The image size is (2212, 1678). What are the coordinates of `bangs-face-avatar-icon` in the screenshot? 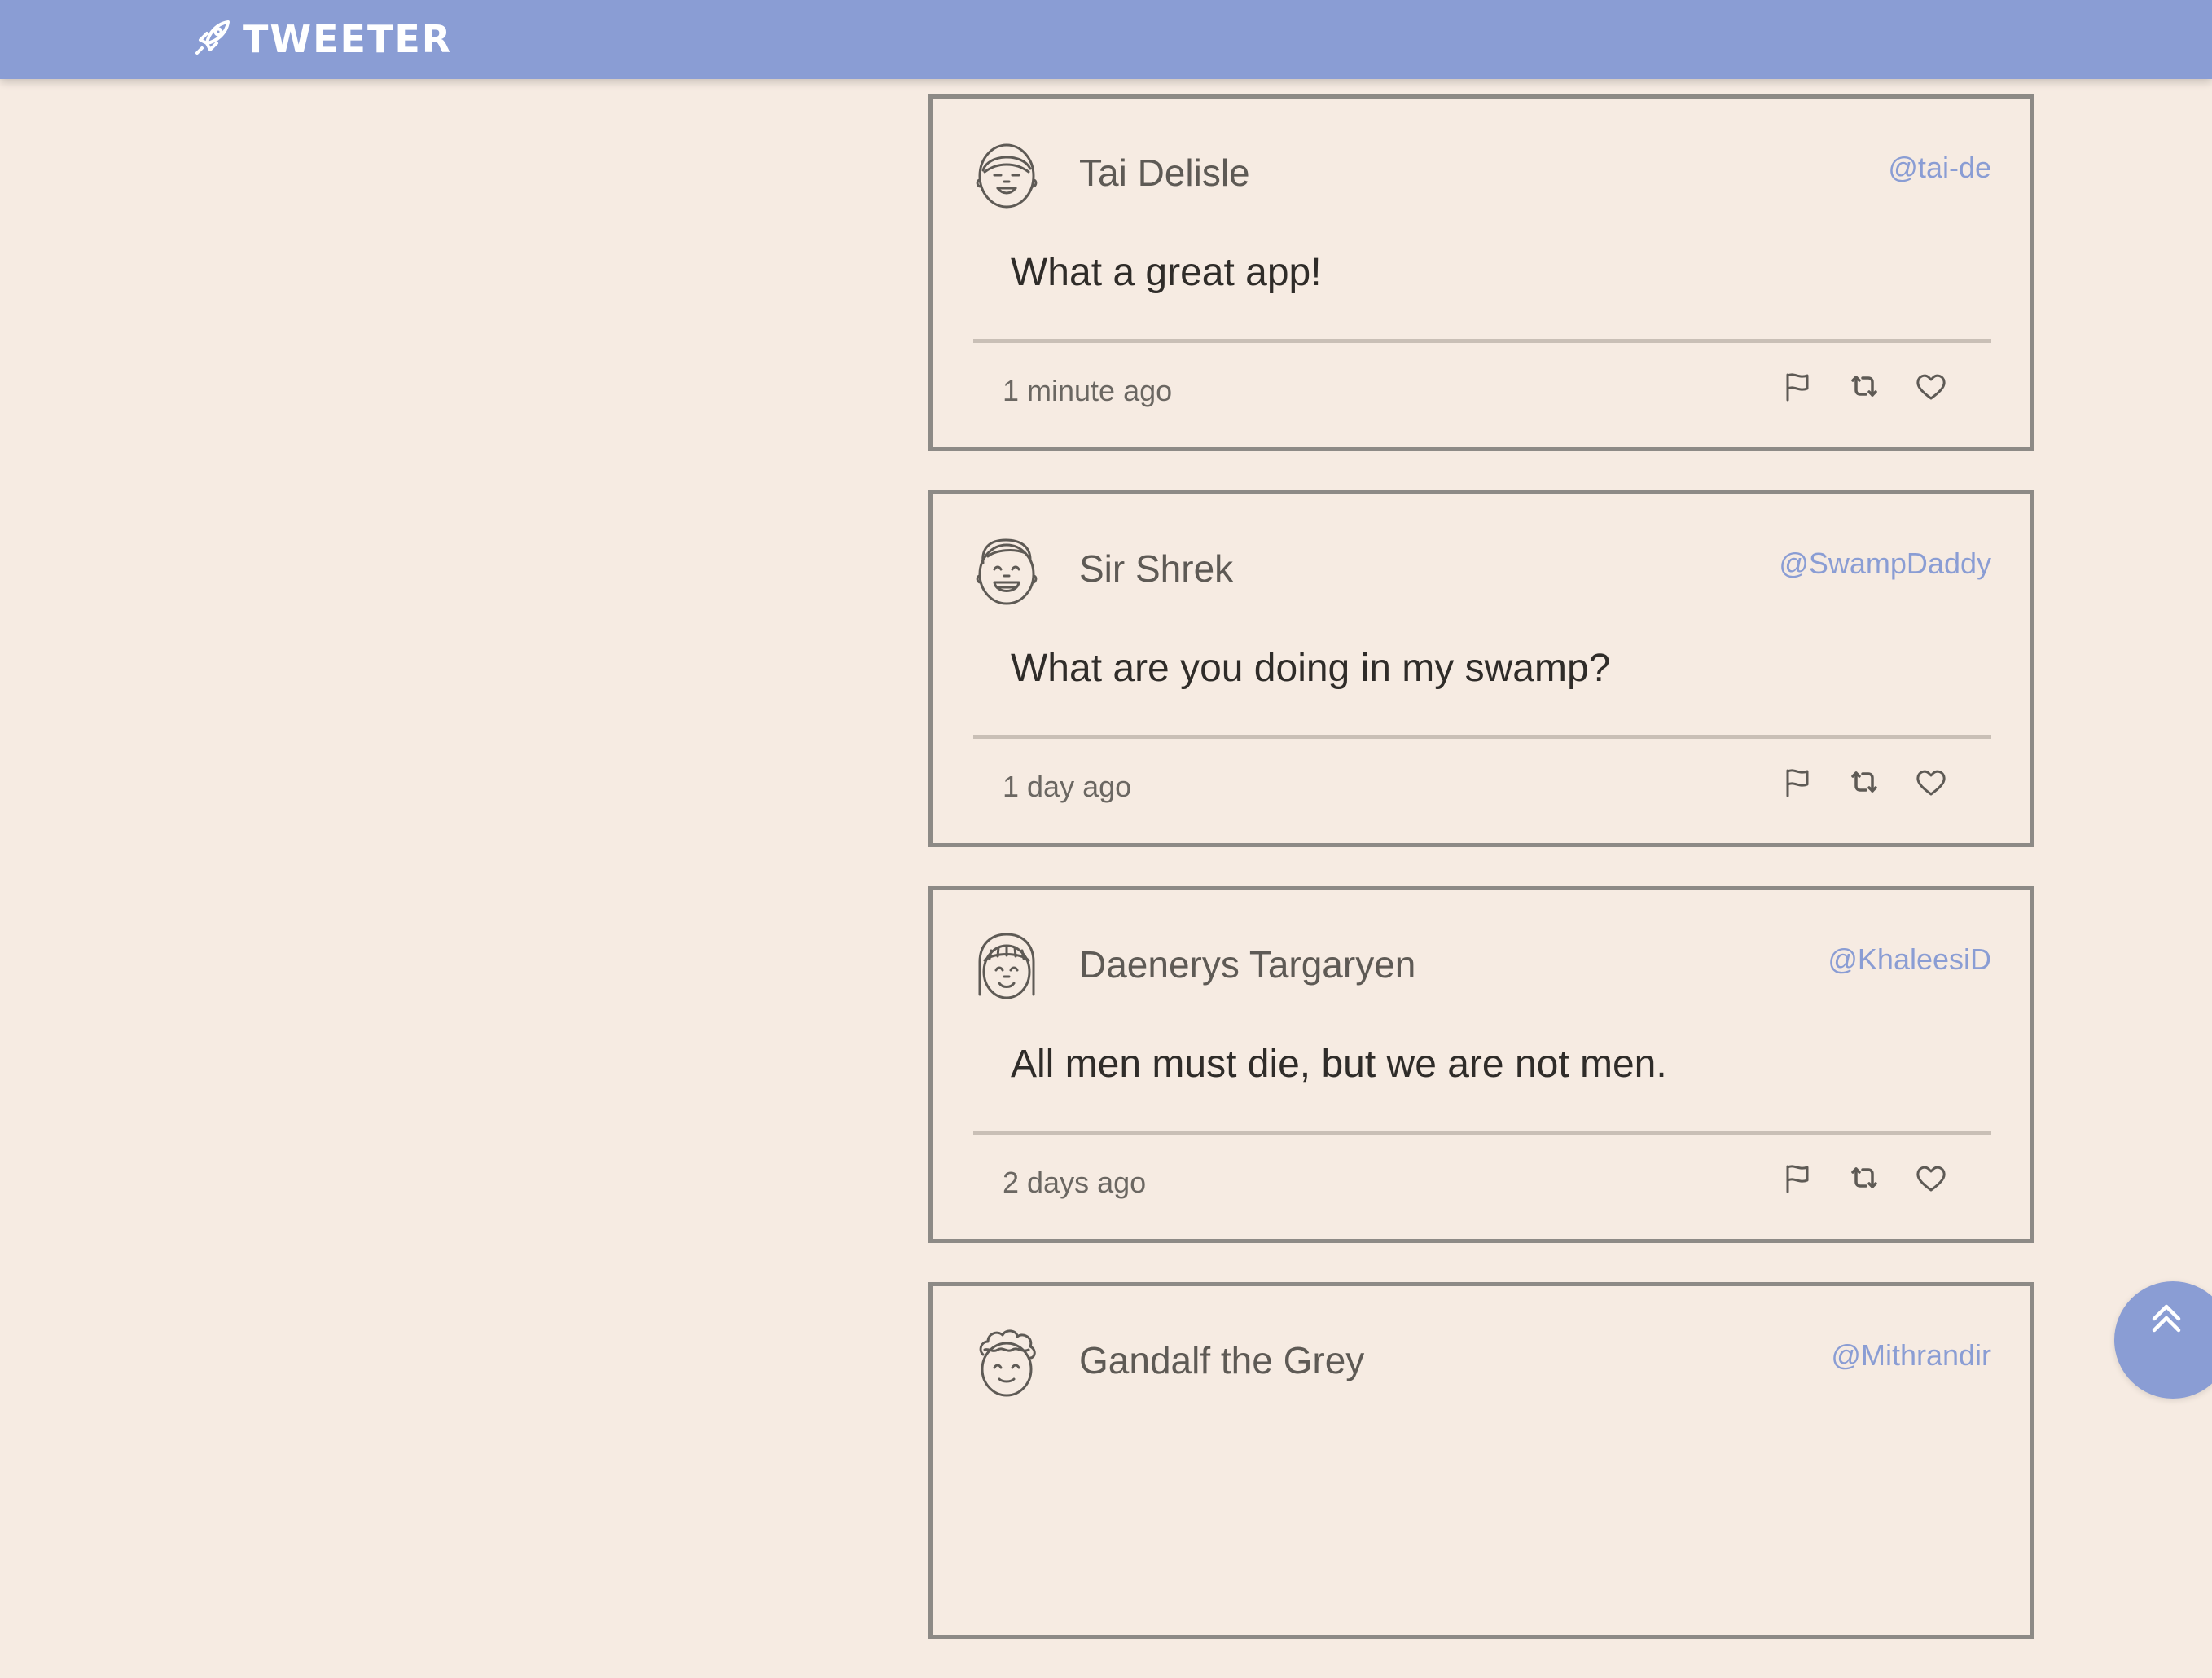 It's located at (1007, 966).